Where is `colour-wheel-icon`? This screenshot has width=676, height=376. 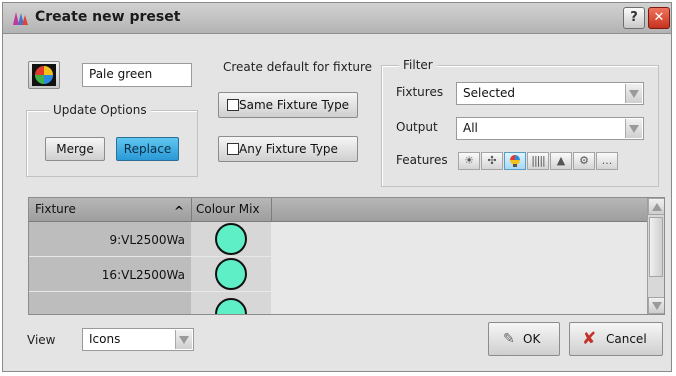 colour-wheel-icon is located at coordinates (44, 75).